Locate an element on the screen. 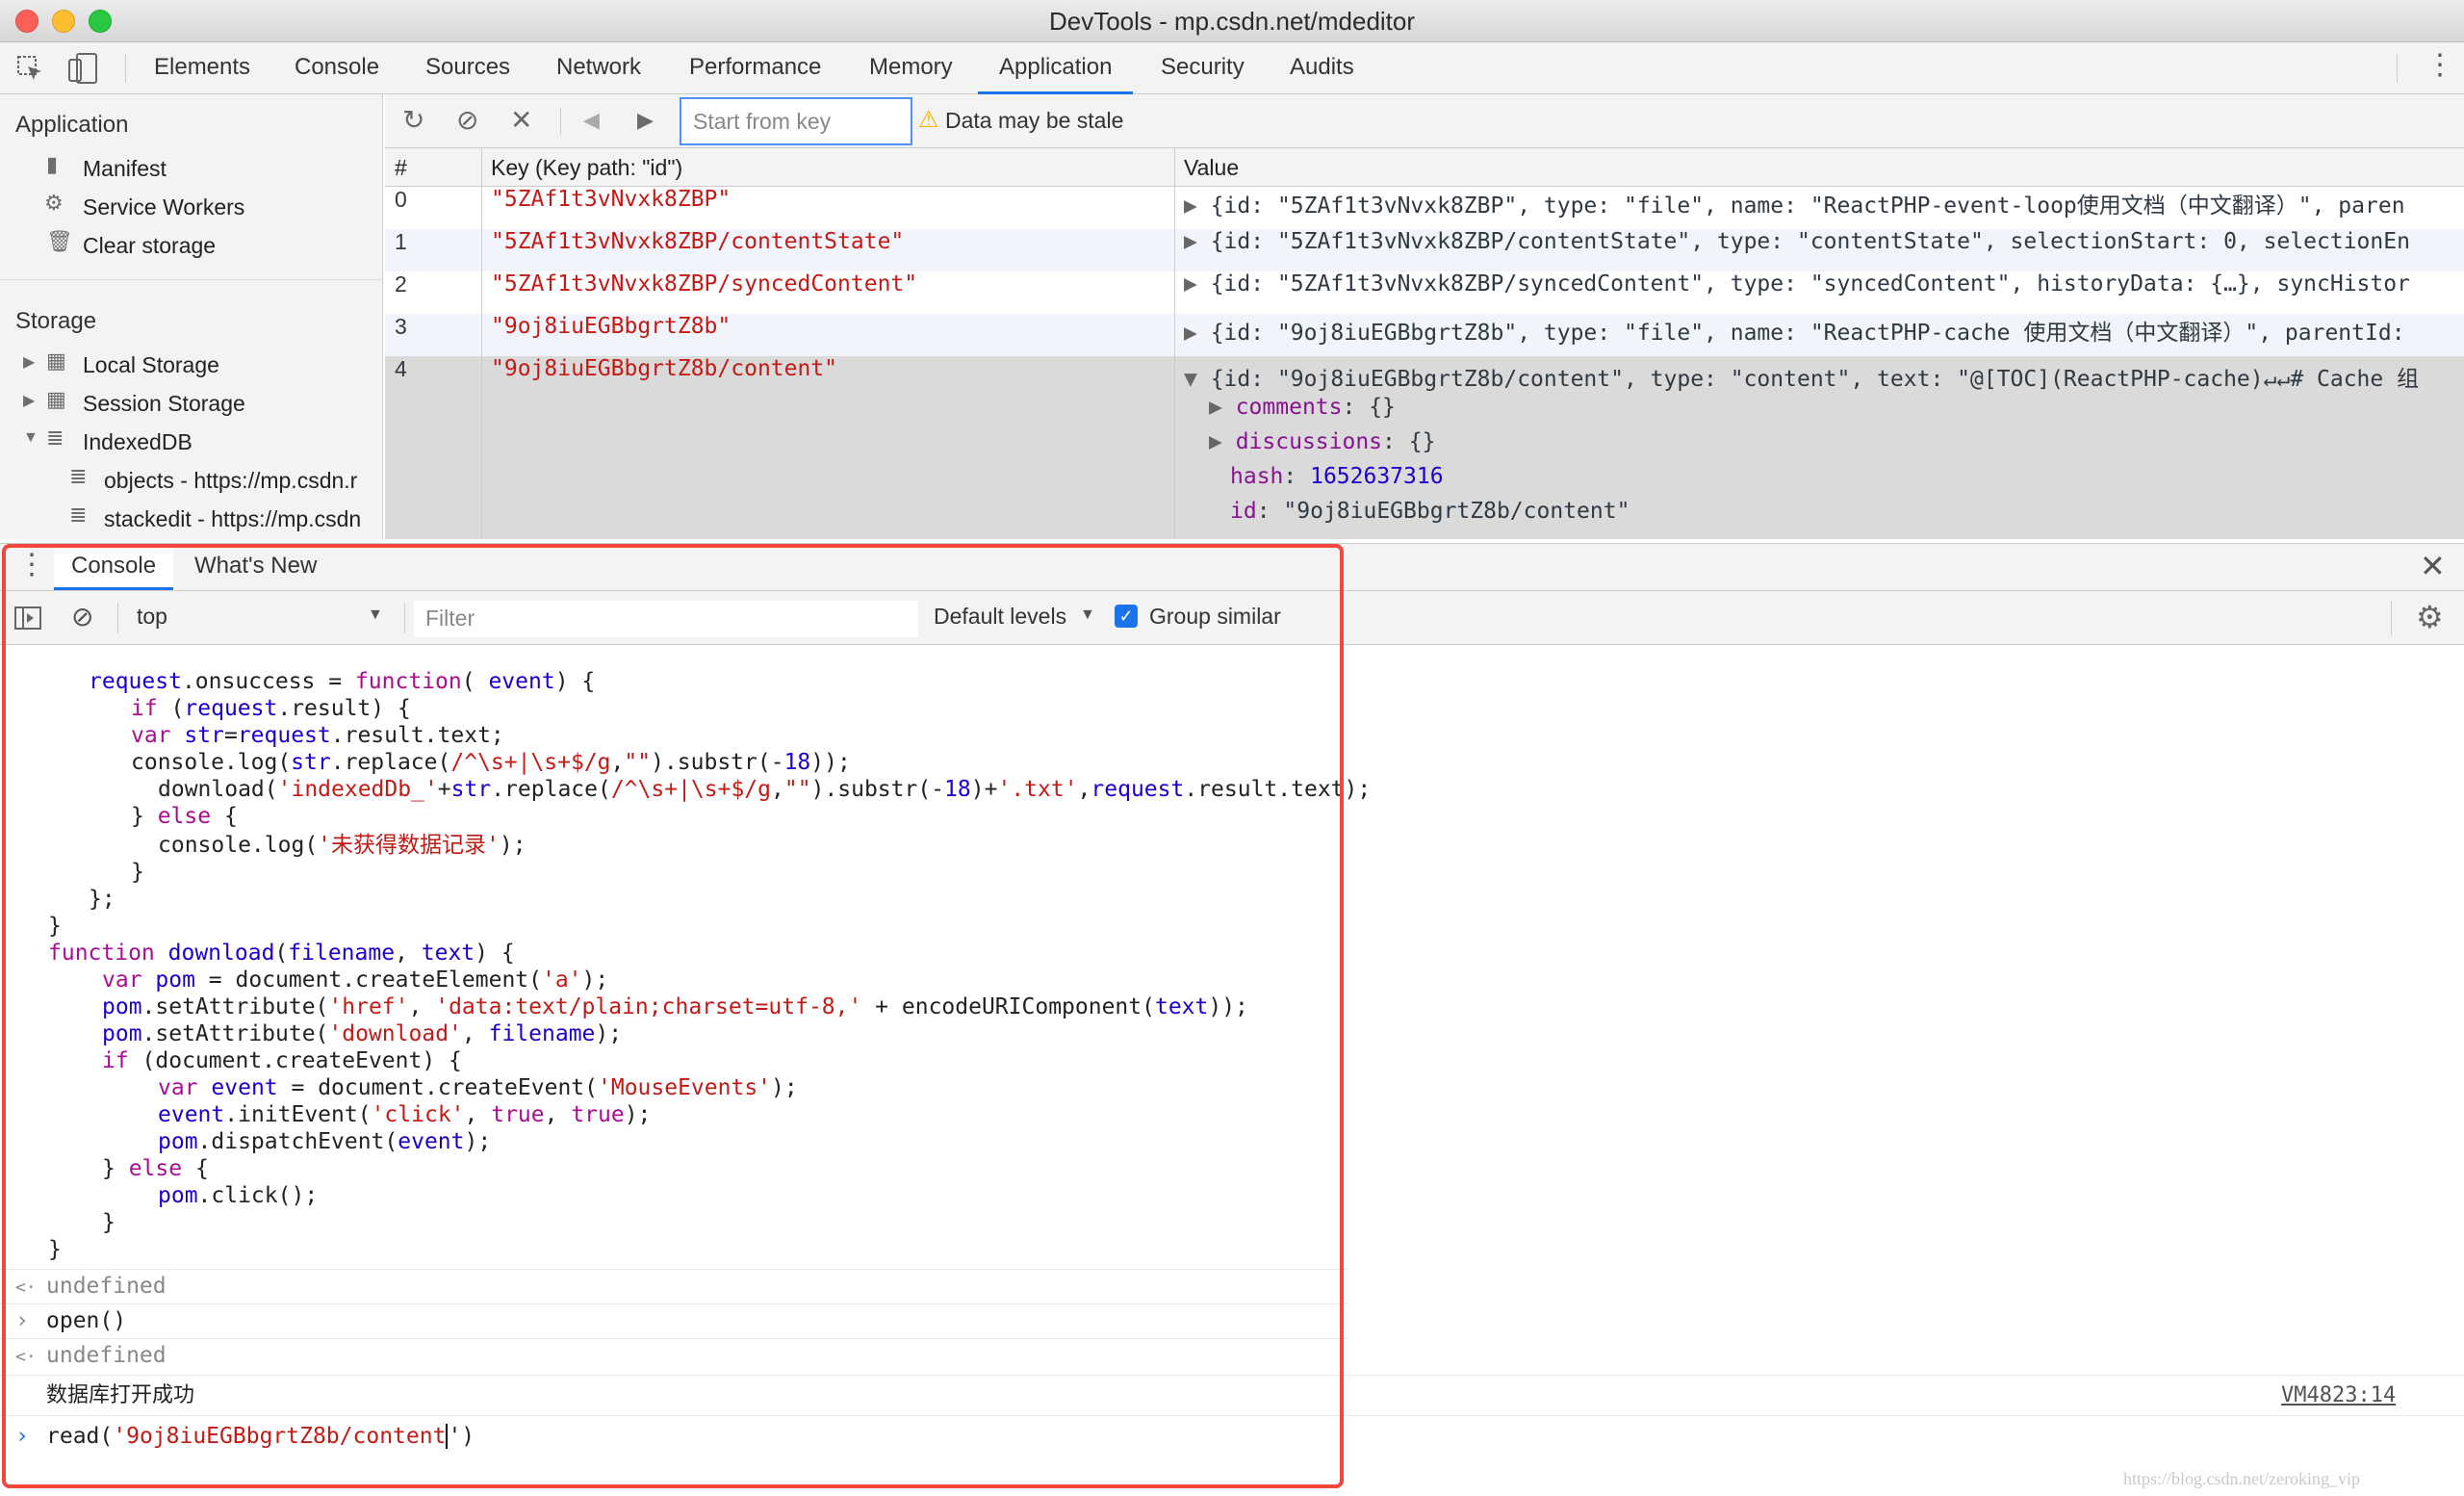 The image size is (2464, 1496). code-line: if (request.result) { is located at coordinates (271, 708).